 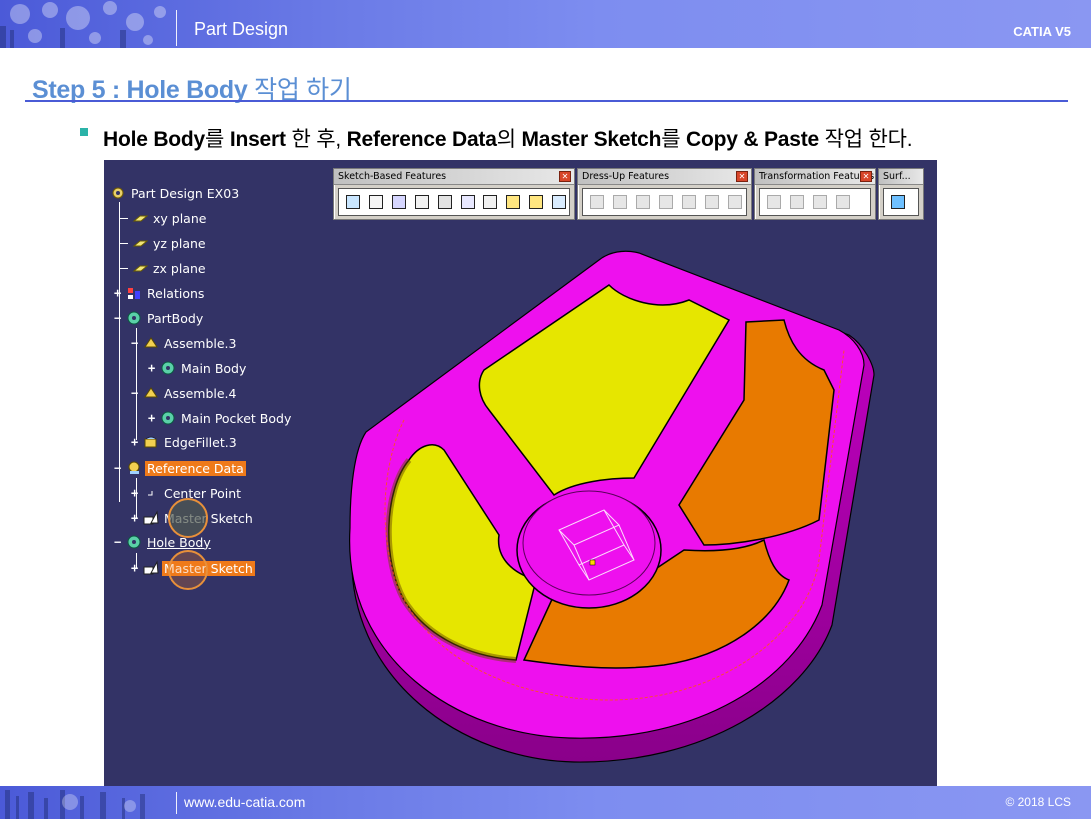 I want to click on header-band: Part Design CATIA V5, so click(x=545, y=24).